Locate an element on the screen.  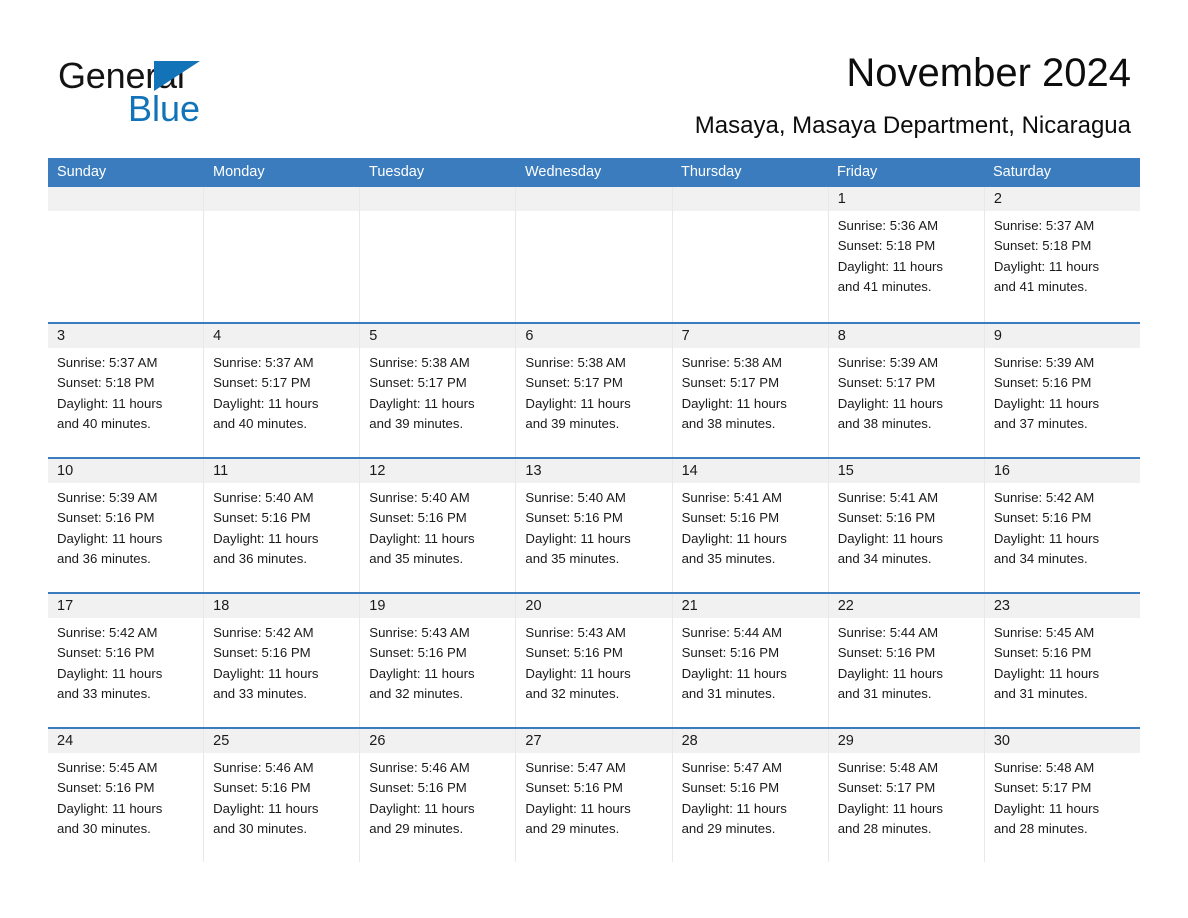
day-number-band: 29 is located at coordinates (906, 741).